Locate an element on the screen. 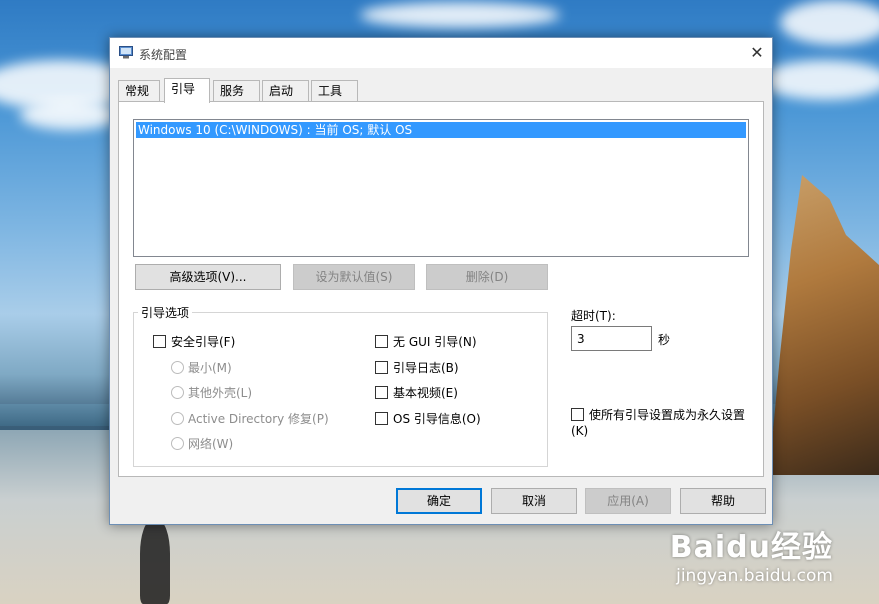 The image size is (879, 604). base-video-checkbox: 基本视频(E) is located at coordinates (416, 393).